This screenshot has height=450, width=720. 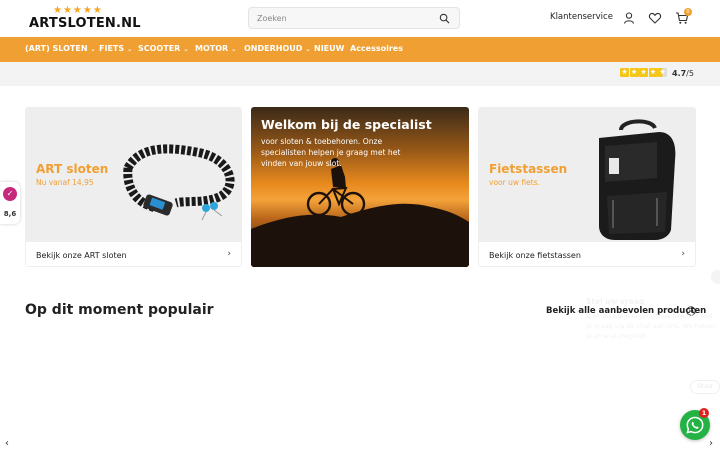 What do you see at coordinates (7, 443) in the screenshot?
I see `carousel-prev-icon: ‹` at bounding box center [7, 443].